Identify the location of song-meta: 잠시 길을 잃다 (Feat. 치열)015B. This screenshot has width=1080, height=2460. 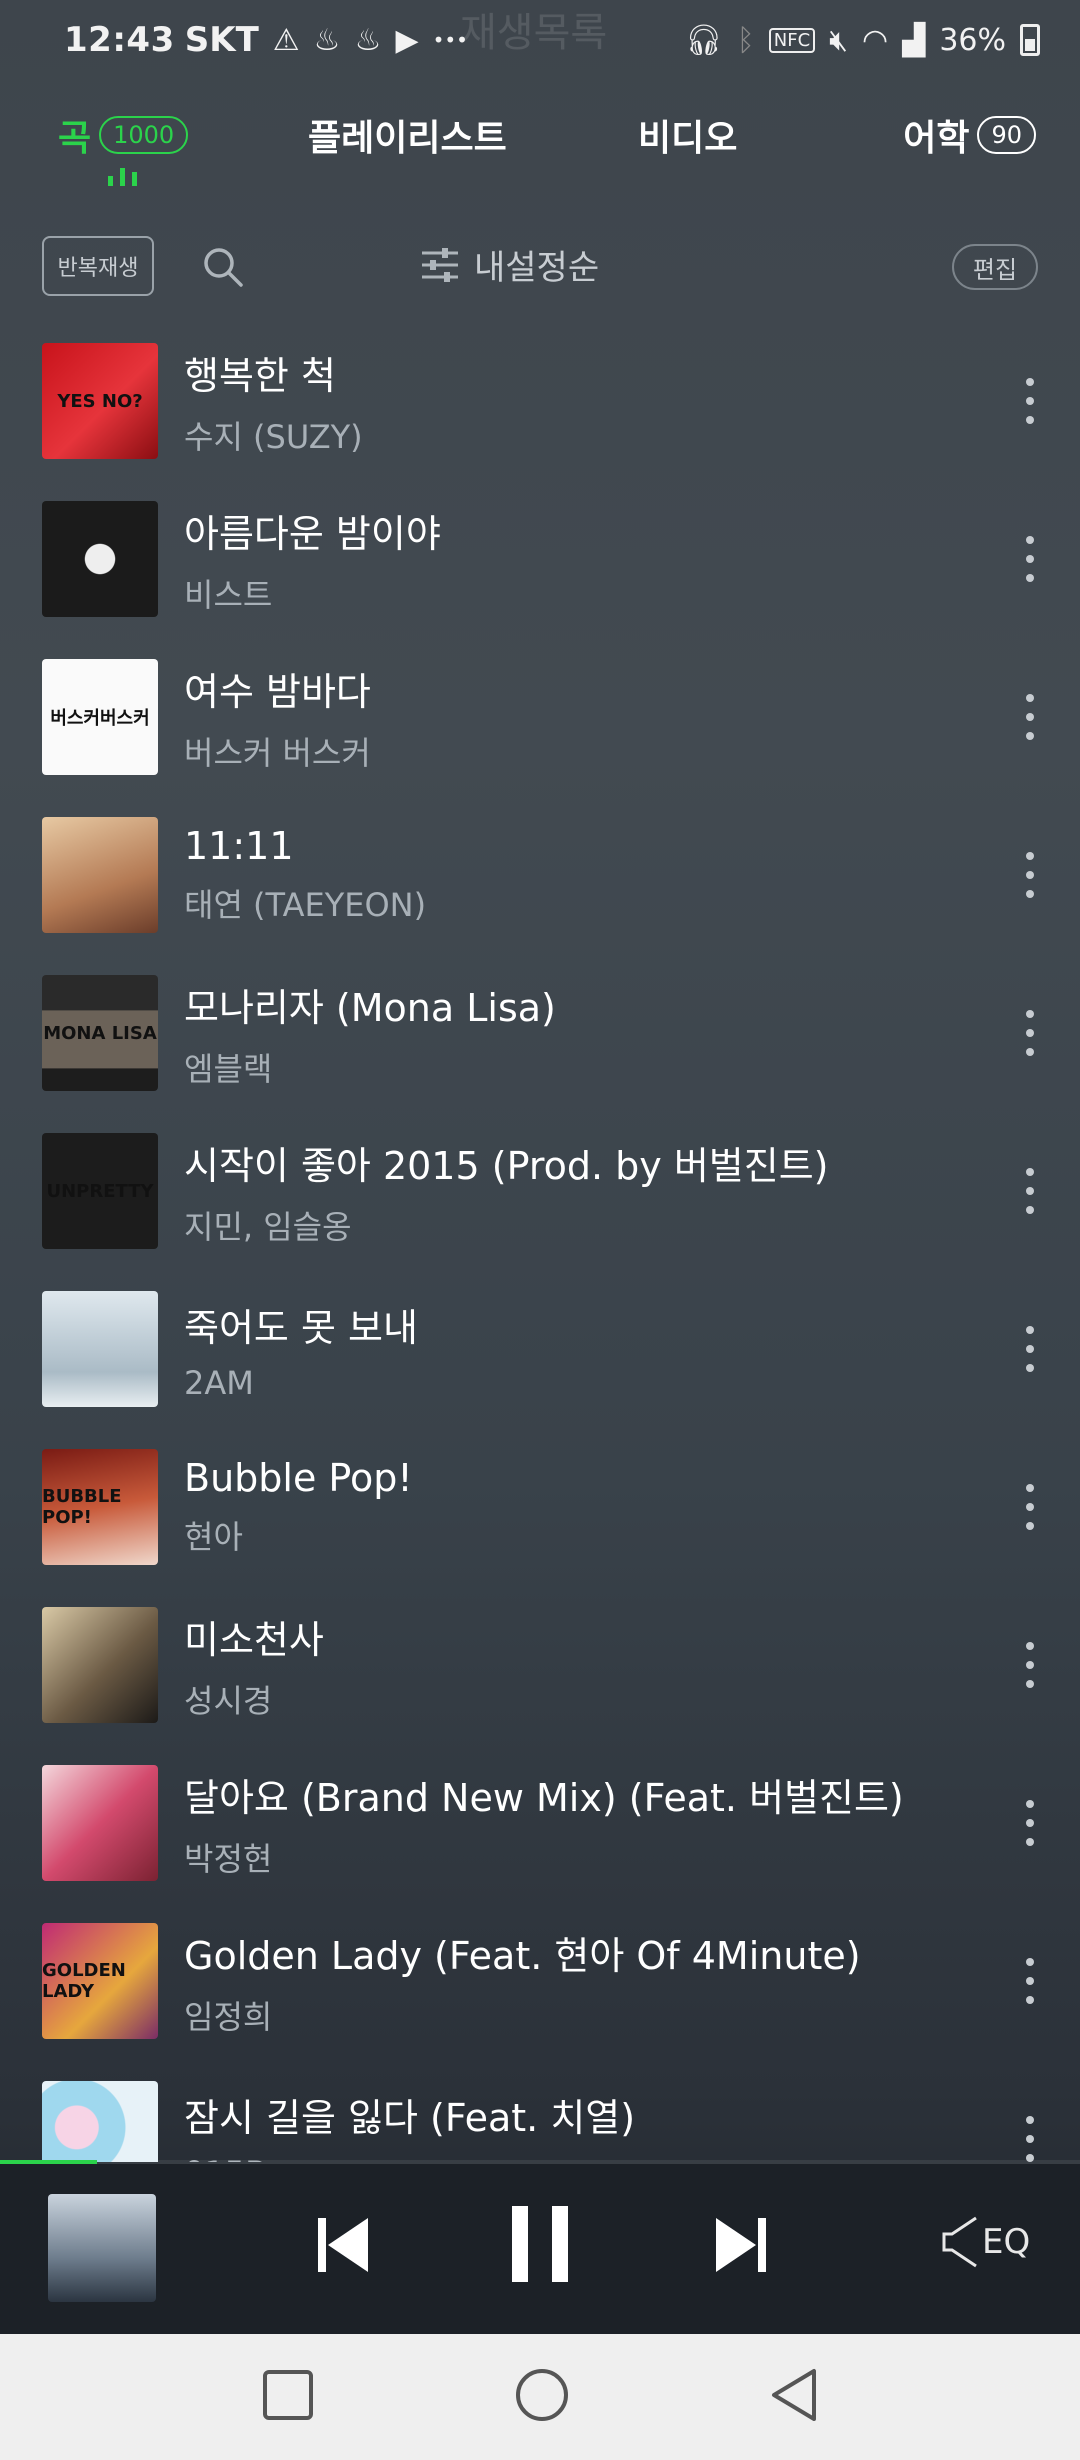
(409, 2125).